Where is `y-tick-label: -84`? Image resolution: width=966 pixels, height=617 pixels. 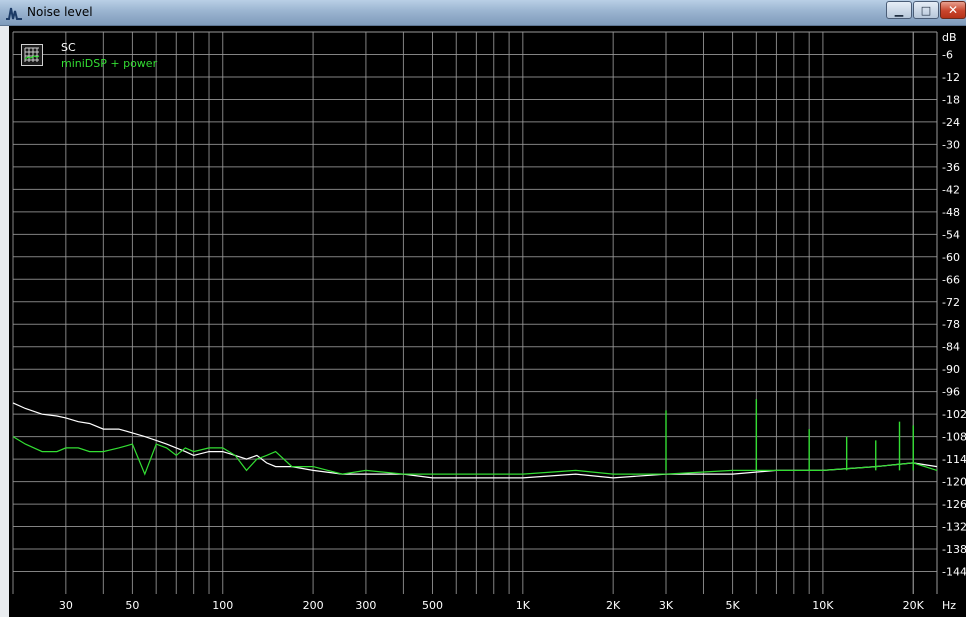
y-tick-label: -84 is located at coordinates (951, 347).